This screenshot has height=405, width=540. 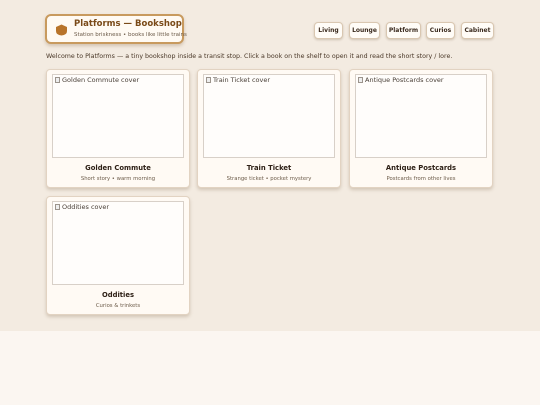 I want to click on cover-alt-text: Golden Commute cover, so click(x=101, y=80).